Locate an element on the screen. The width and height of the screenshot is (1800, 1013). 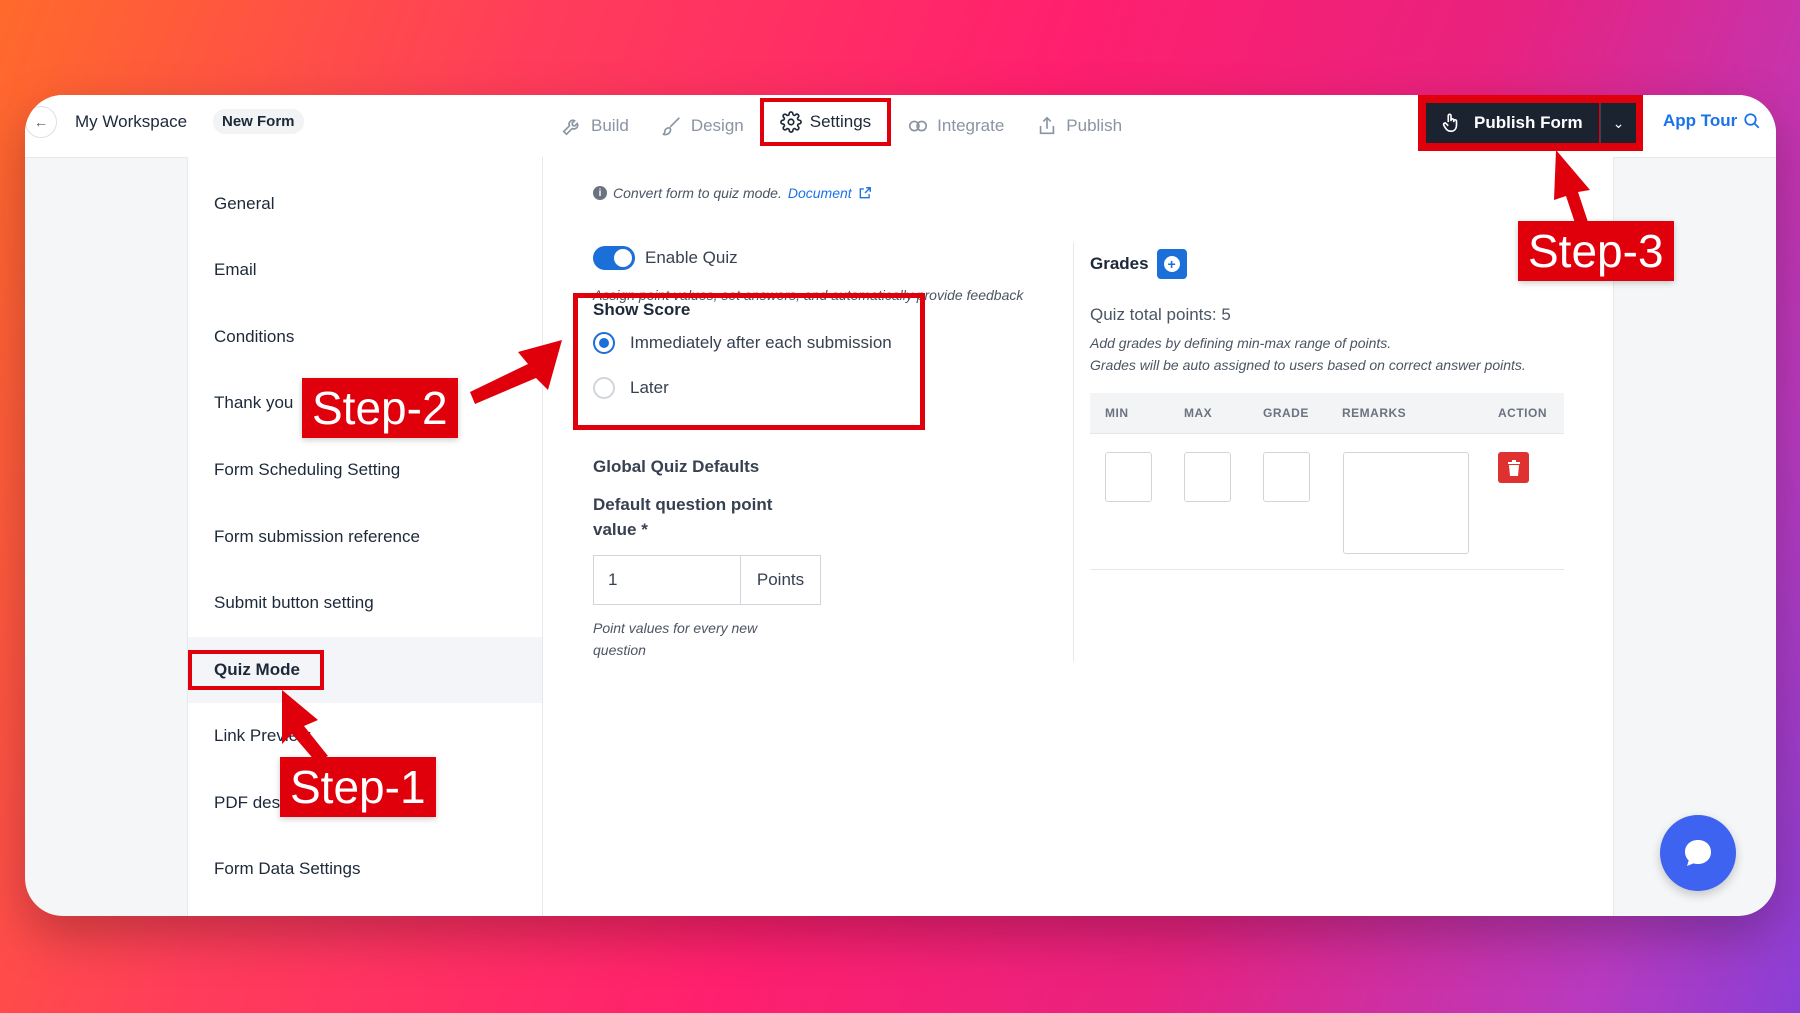
sidebar-item-quiz-mode: Quiz Mode is located at coordinates (365, 670).